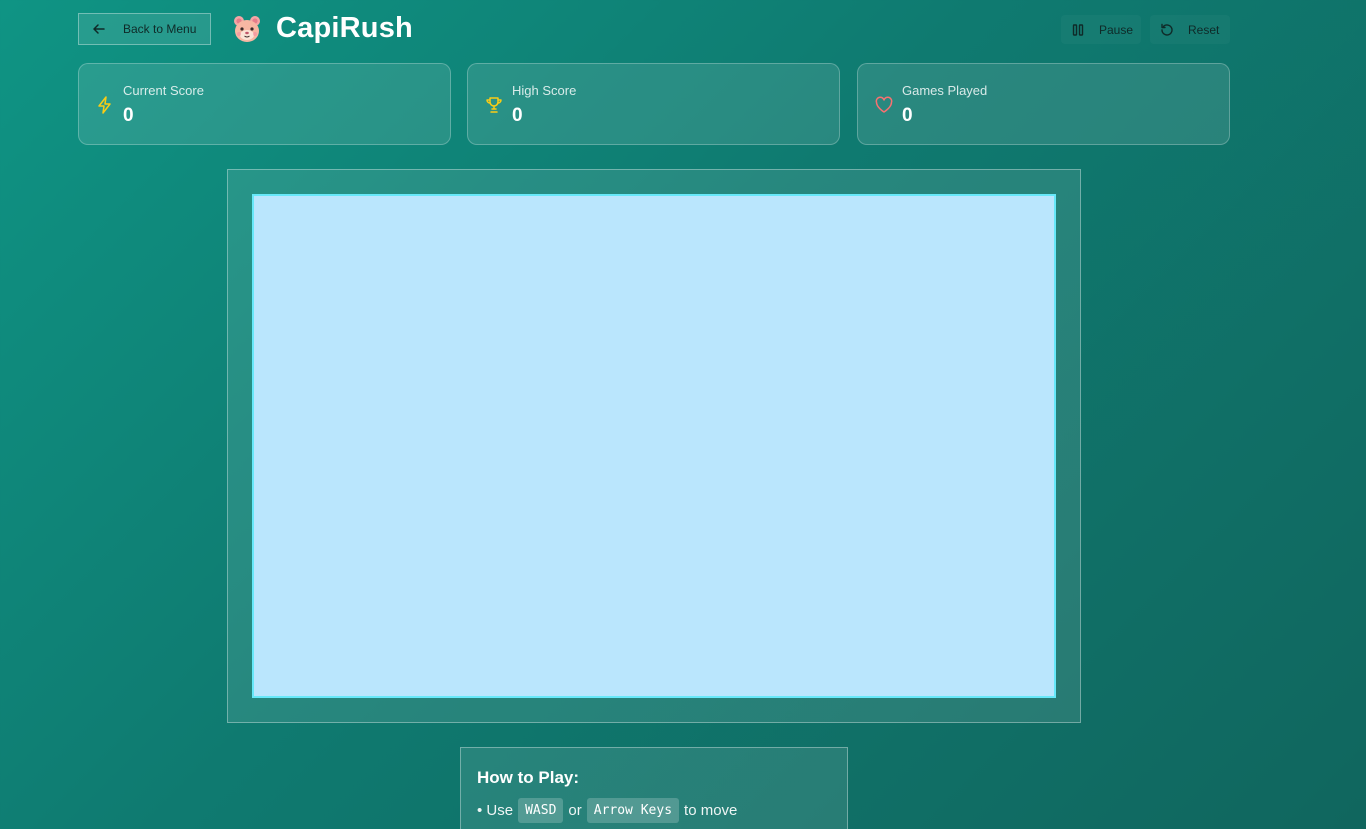 The width and height of the screenshot is (1366, 829). What do you see at coordinates (344, 28) in the screenshot?
I see `app-title: CapiRush` at bounding box center [344, 28].